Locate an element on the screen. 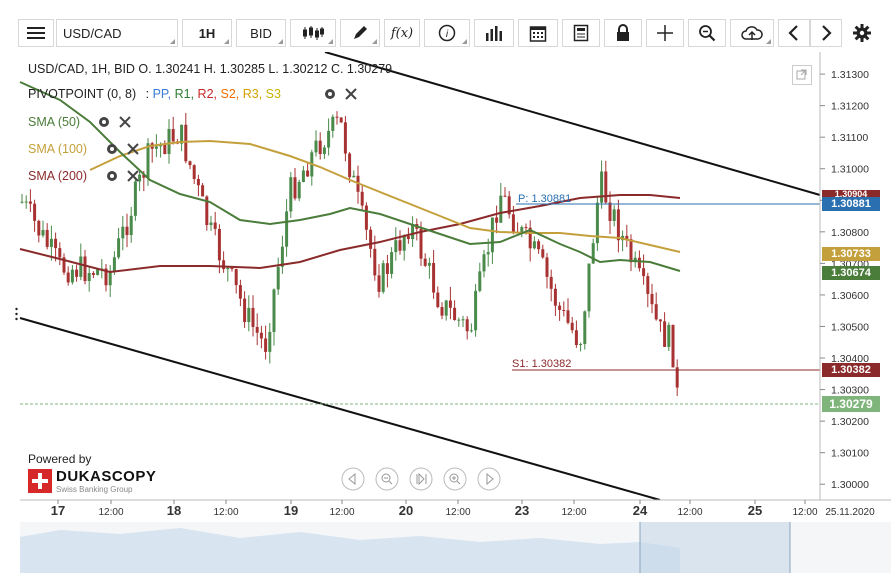 The image size is (891, 578). side-selector: BID is located at coordinates (261, 33).